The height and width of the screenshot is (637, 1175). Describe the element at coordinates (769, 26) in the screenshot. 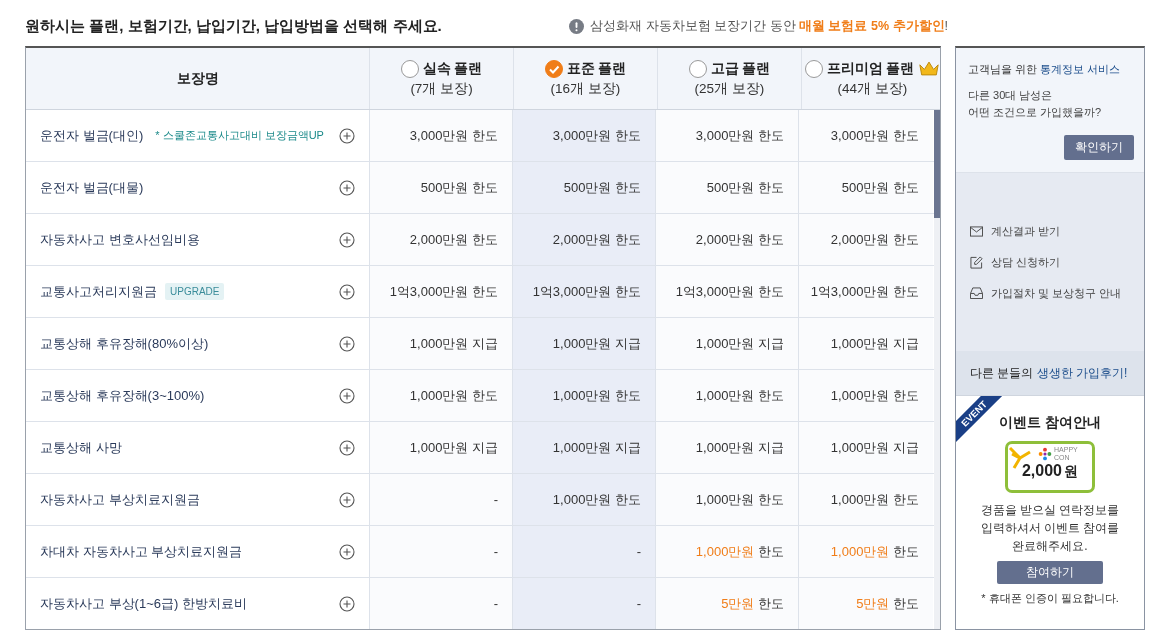

I see `discount-notice: 삼성화재 자동차보험 보장기간 동안 매월 보험료 5% 추가할인!` at that location.